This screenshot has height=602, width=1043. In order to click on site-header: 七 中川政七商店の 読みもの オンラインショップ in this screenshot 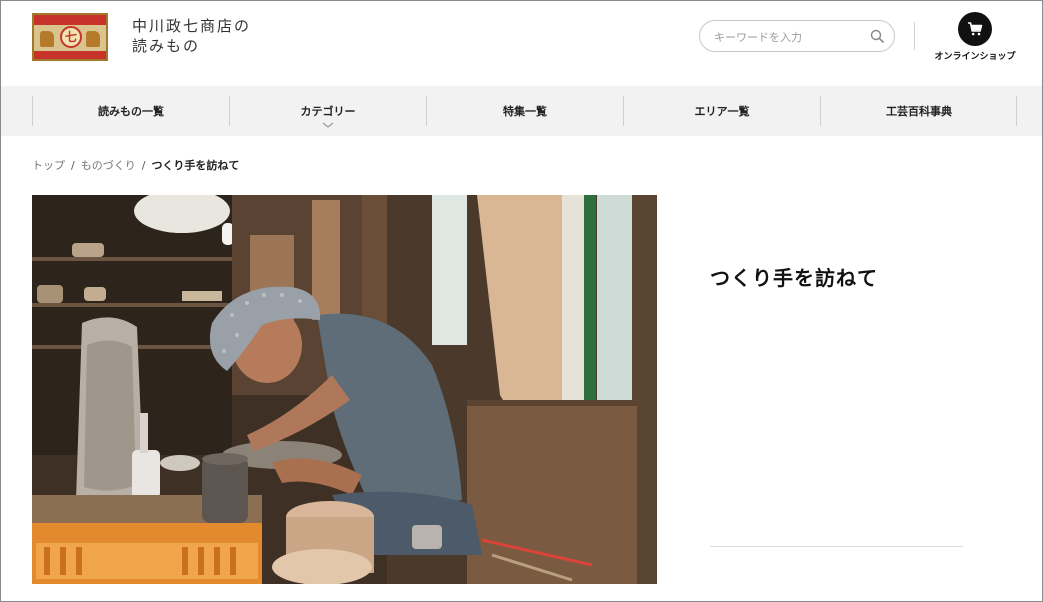, I will do `click(521, 43)`.